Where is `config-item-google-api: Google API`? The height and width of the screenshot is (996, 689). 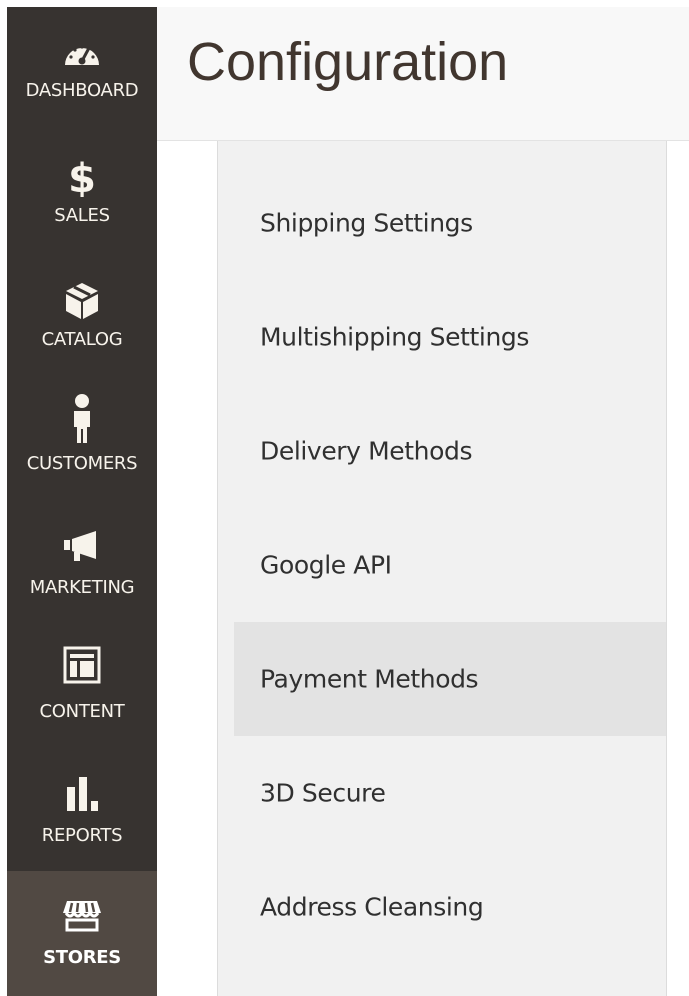 config-item-google-api: Google API is located at coordinates (450, 565).